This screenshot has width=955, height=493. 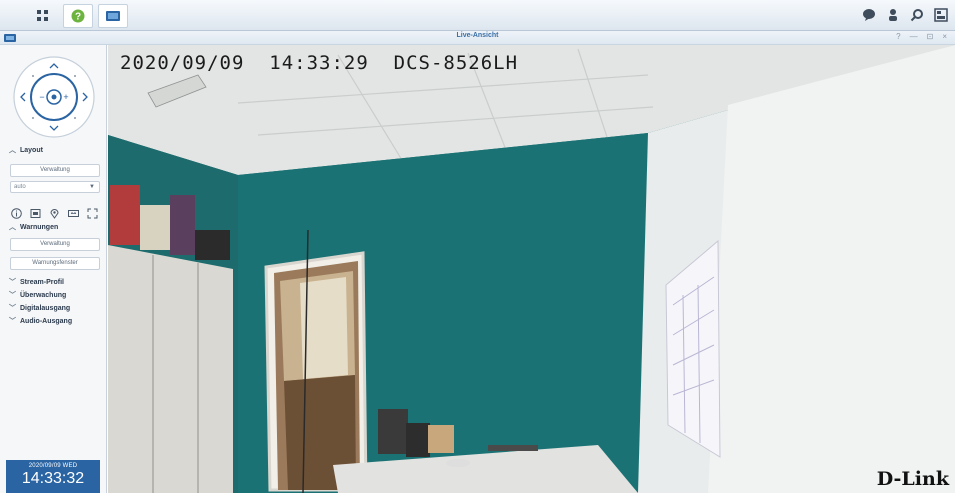 I want to click on layout-heading: Layout, so click(x=31, y=150).